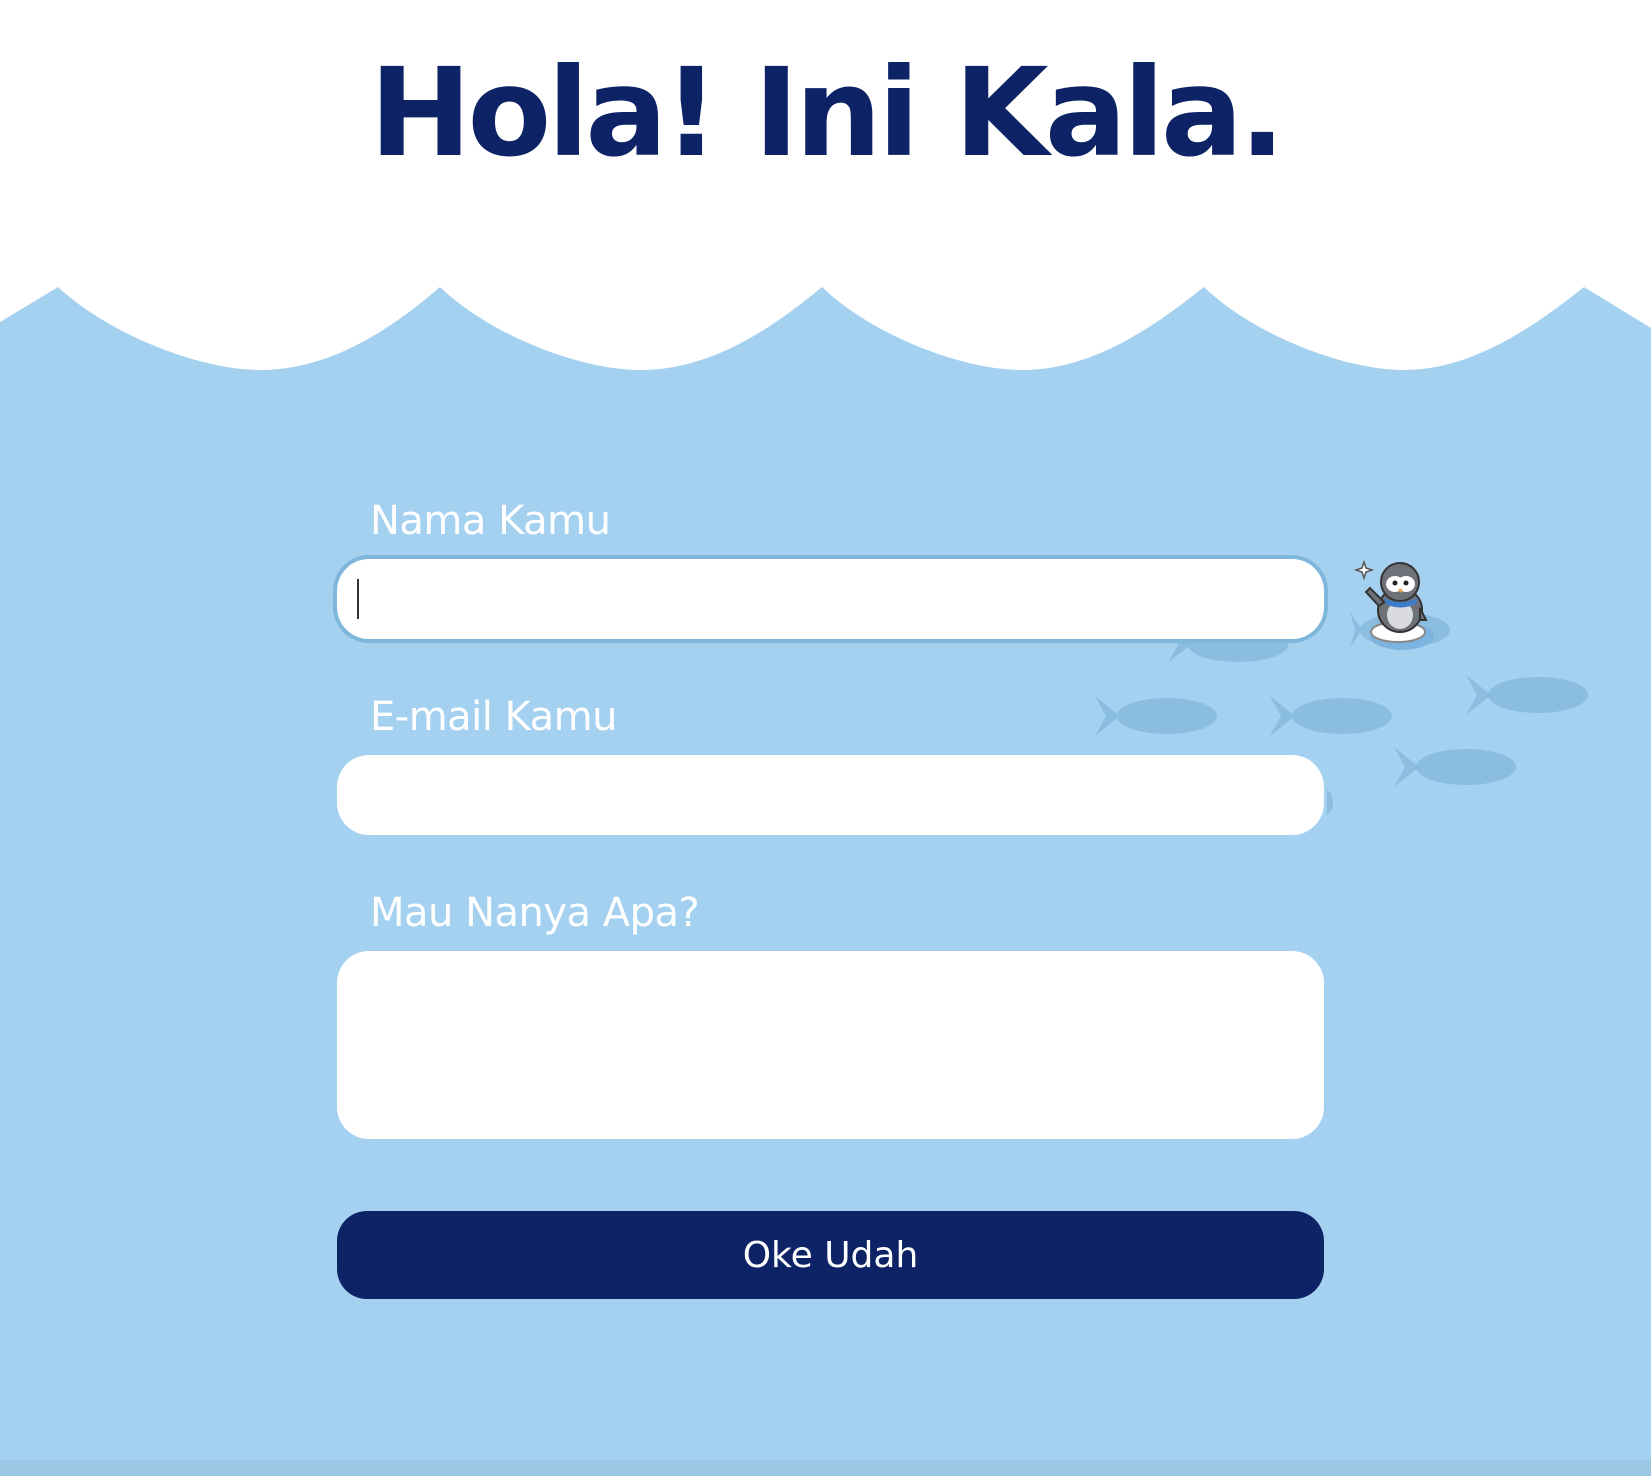 The image size is (1651, 1476). I want to click on penguin-on-ice-icon, so click(1393, 604).